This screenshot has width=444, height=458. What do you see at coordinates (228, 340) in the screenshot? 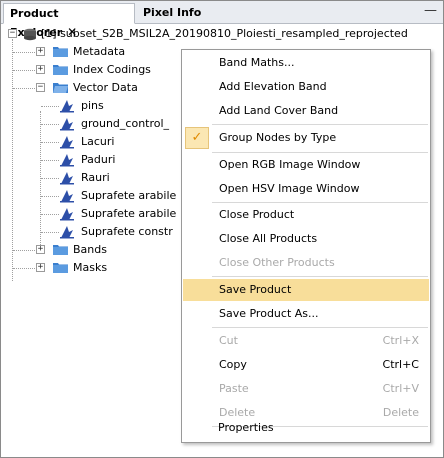
I see `menu-item-label: Cut` at bounding box center [228, 340].